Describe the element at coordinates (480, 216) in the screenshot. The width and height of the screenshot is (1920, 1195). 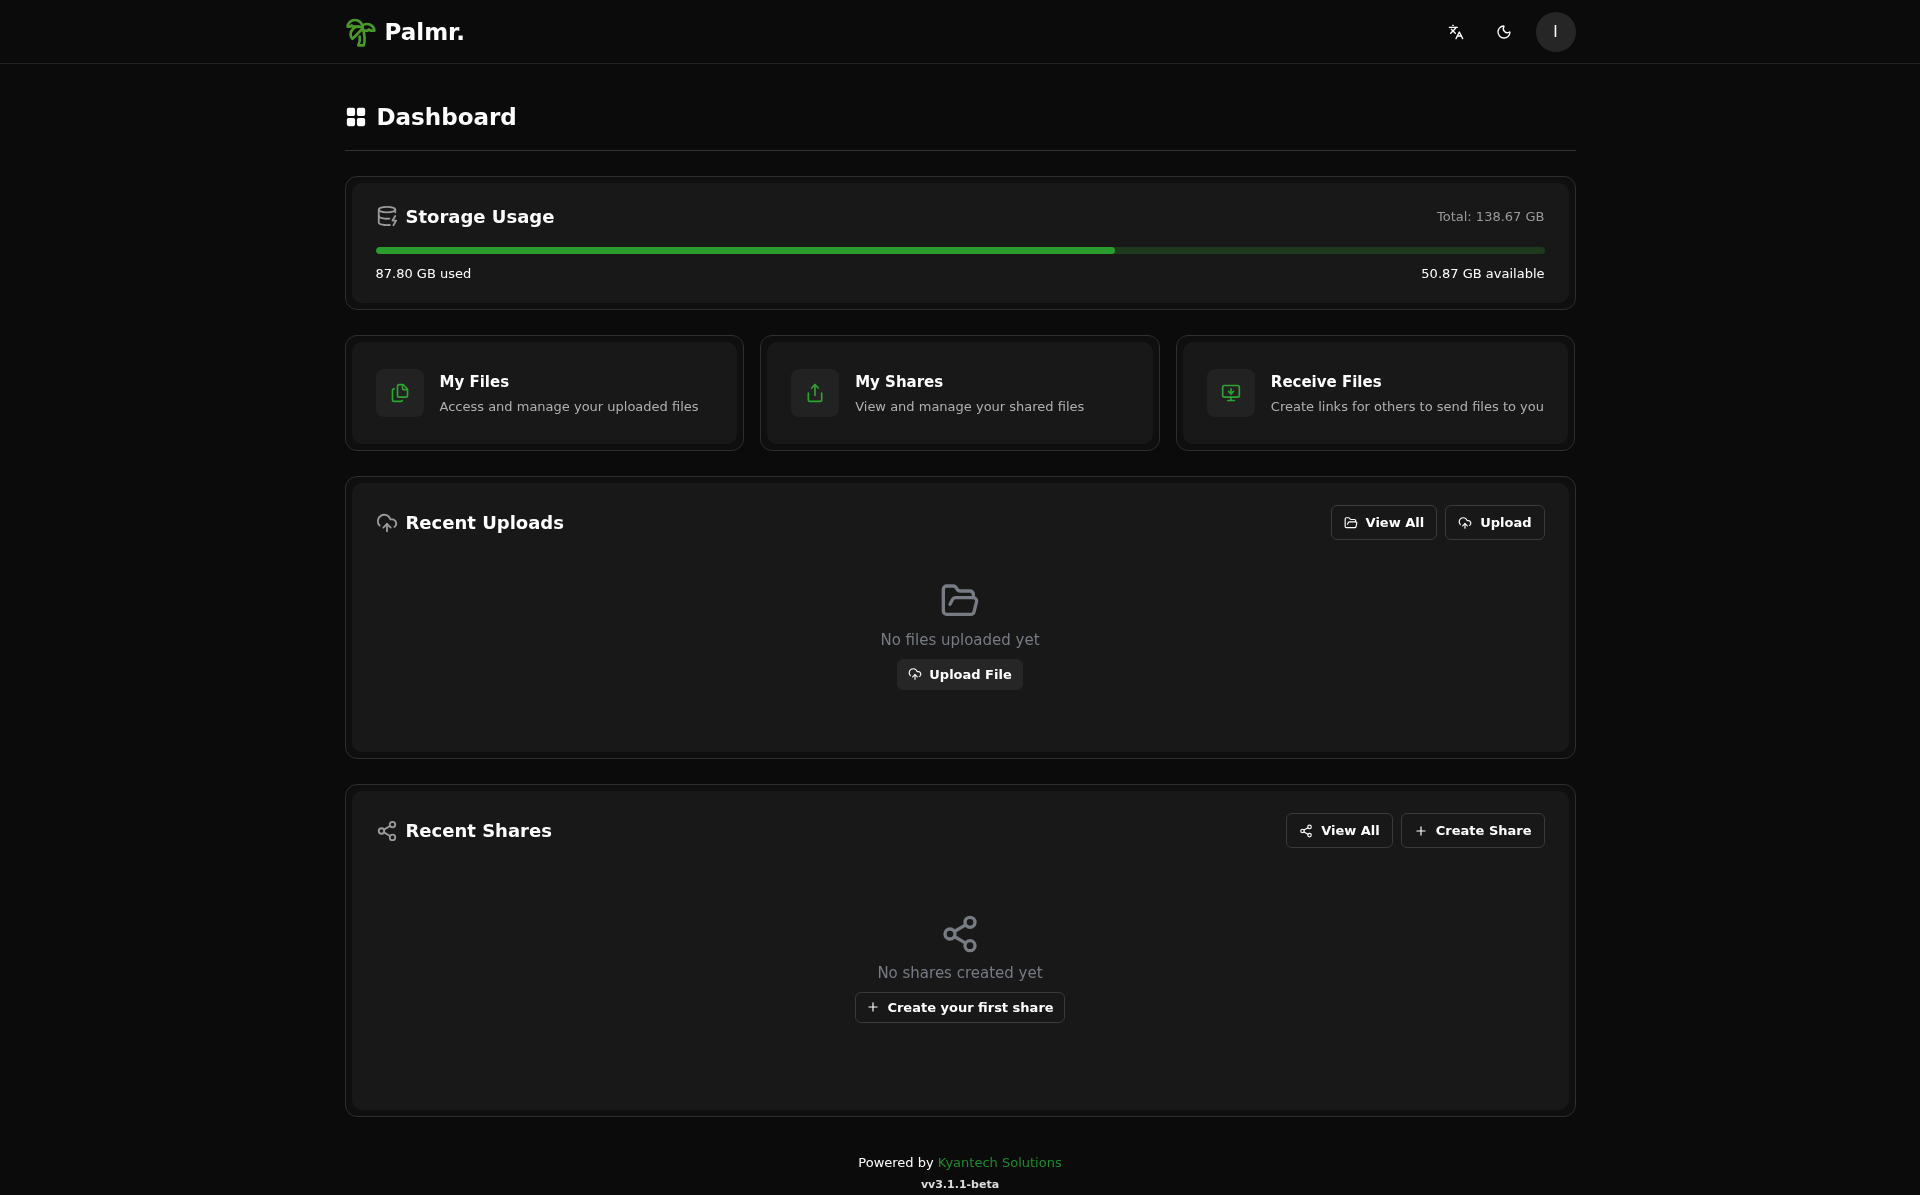
I see `card-title: Storage Usage` at that location.